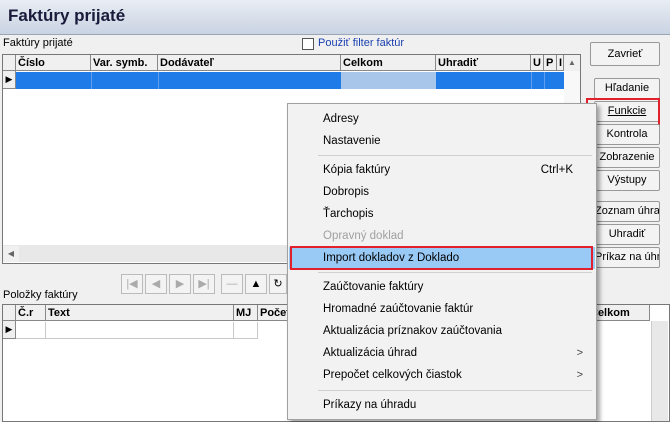 This screenshot has height=422, width=670. What do you see at coordinates (38, 43) in the screenshot?
I see `invoices-section-label: Faktúry prijaté` at bounding box center [38, 43].